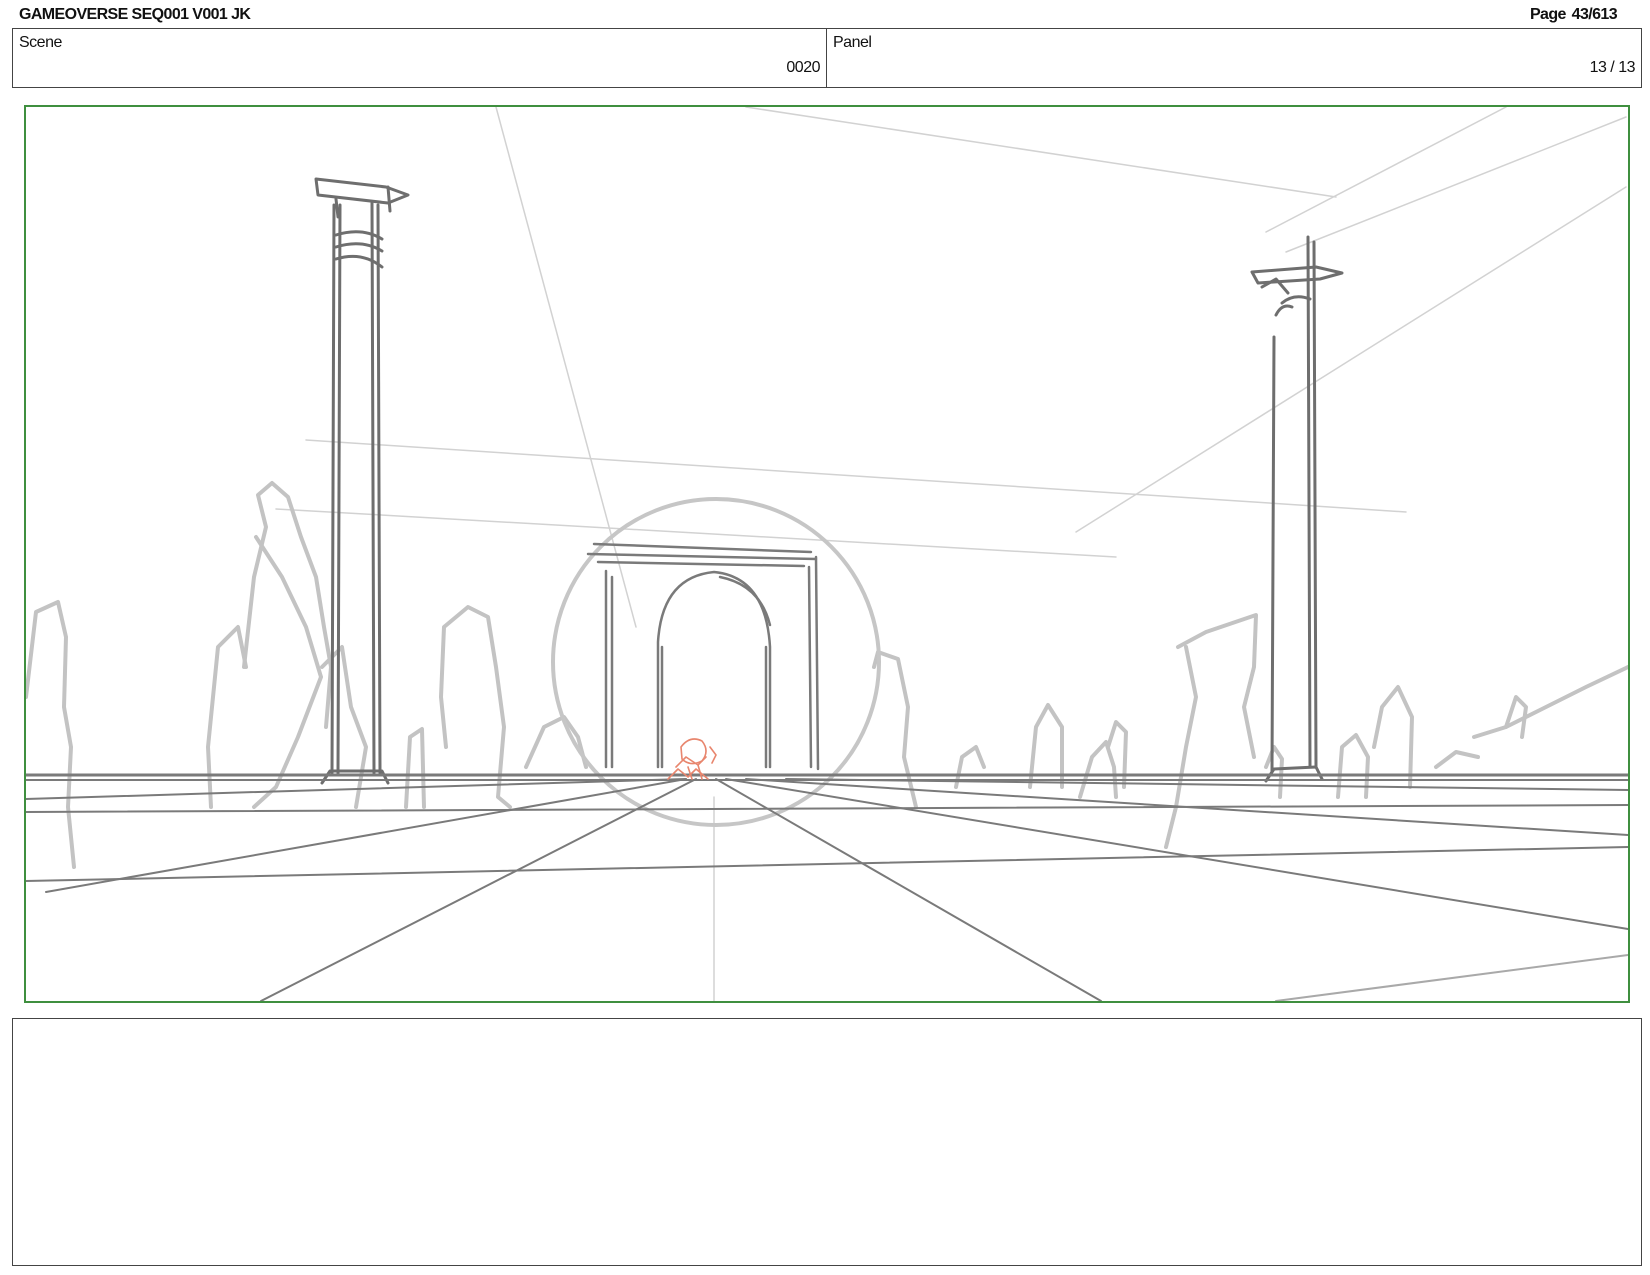 This screenshot has width=1650, height=1275. What do you see at coordinates (852, 42) in the screenshot?
I see `panel-label: Panel` at bounding box center [852, 42].